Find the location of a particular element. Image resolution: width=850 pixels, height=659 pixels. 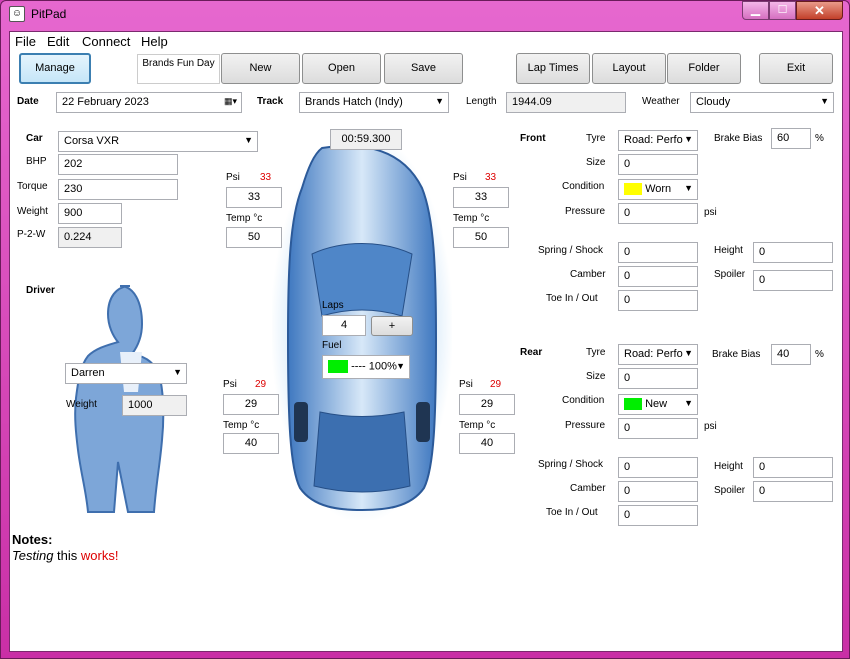

rl-temp-field: 40 is located at coordinates (251, 443).